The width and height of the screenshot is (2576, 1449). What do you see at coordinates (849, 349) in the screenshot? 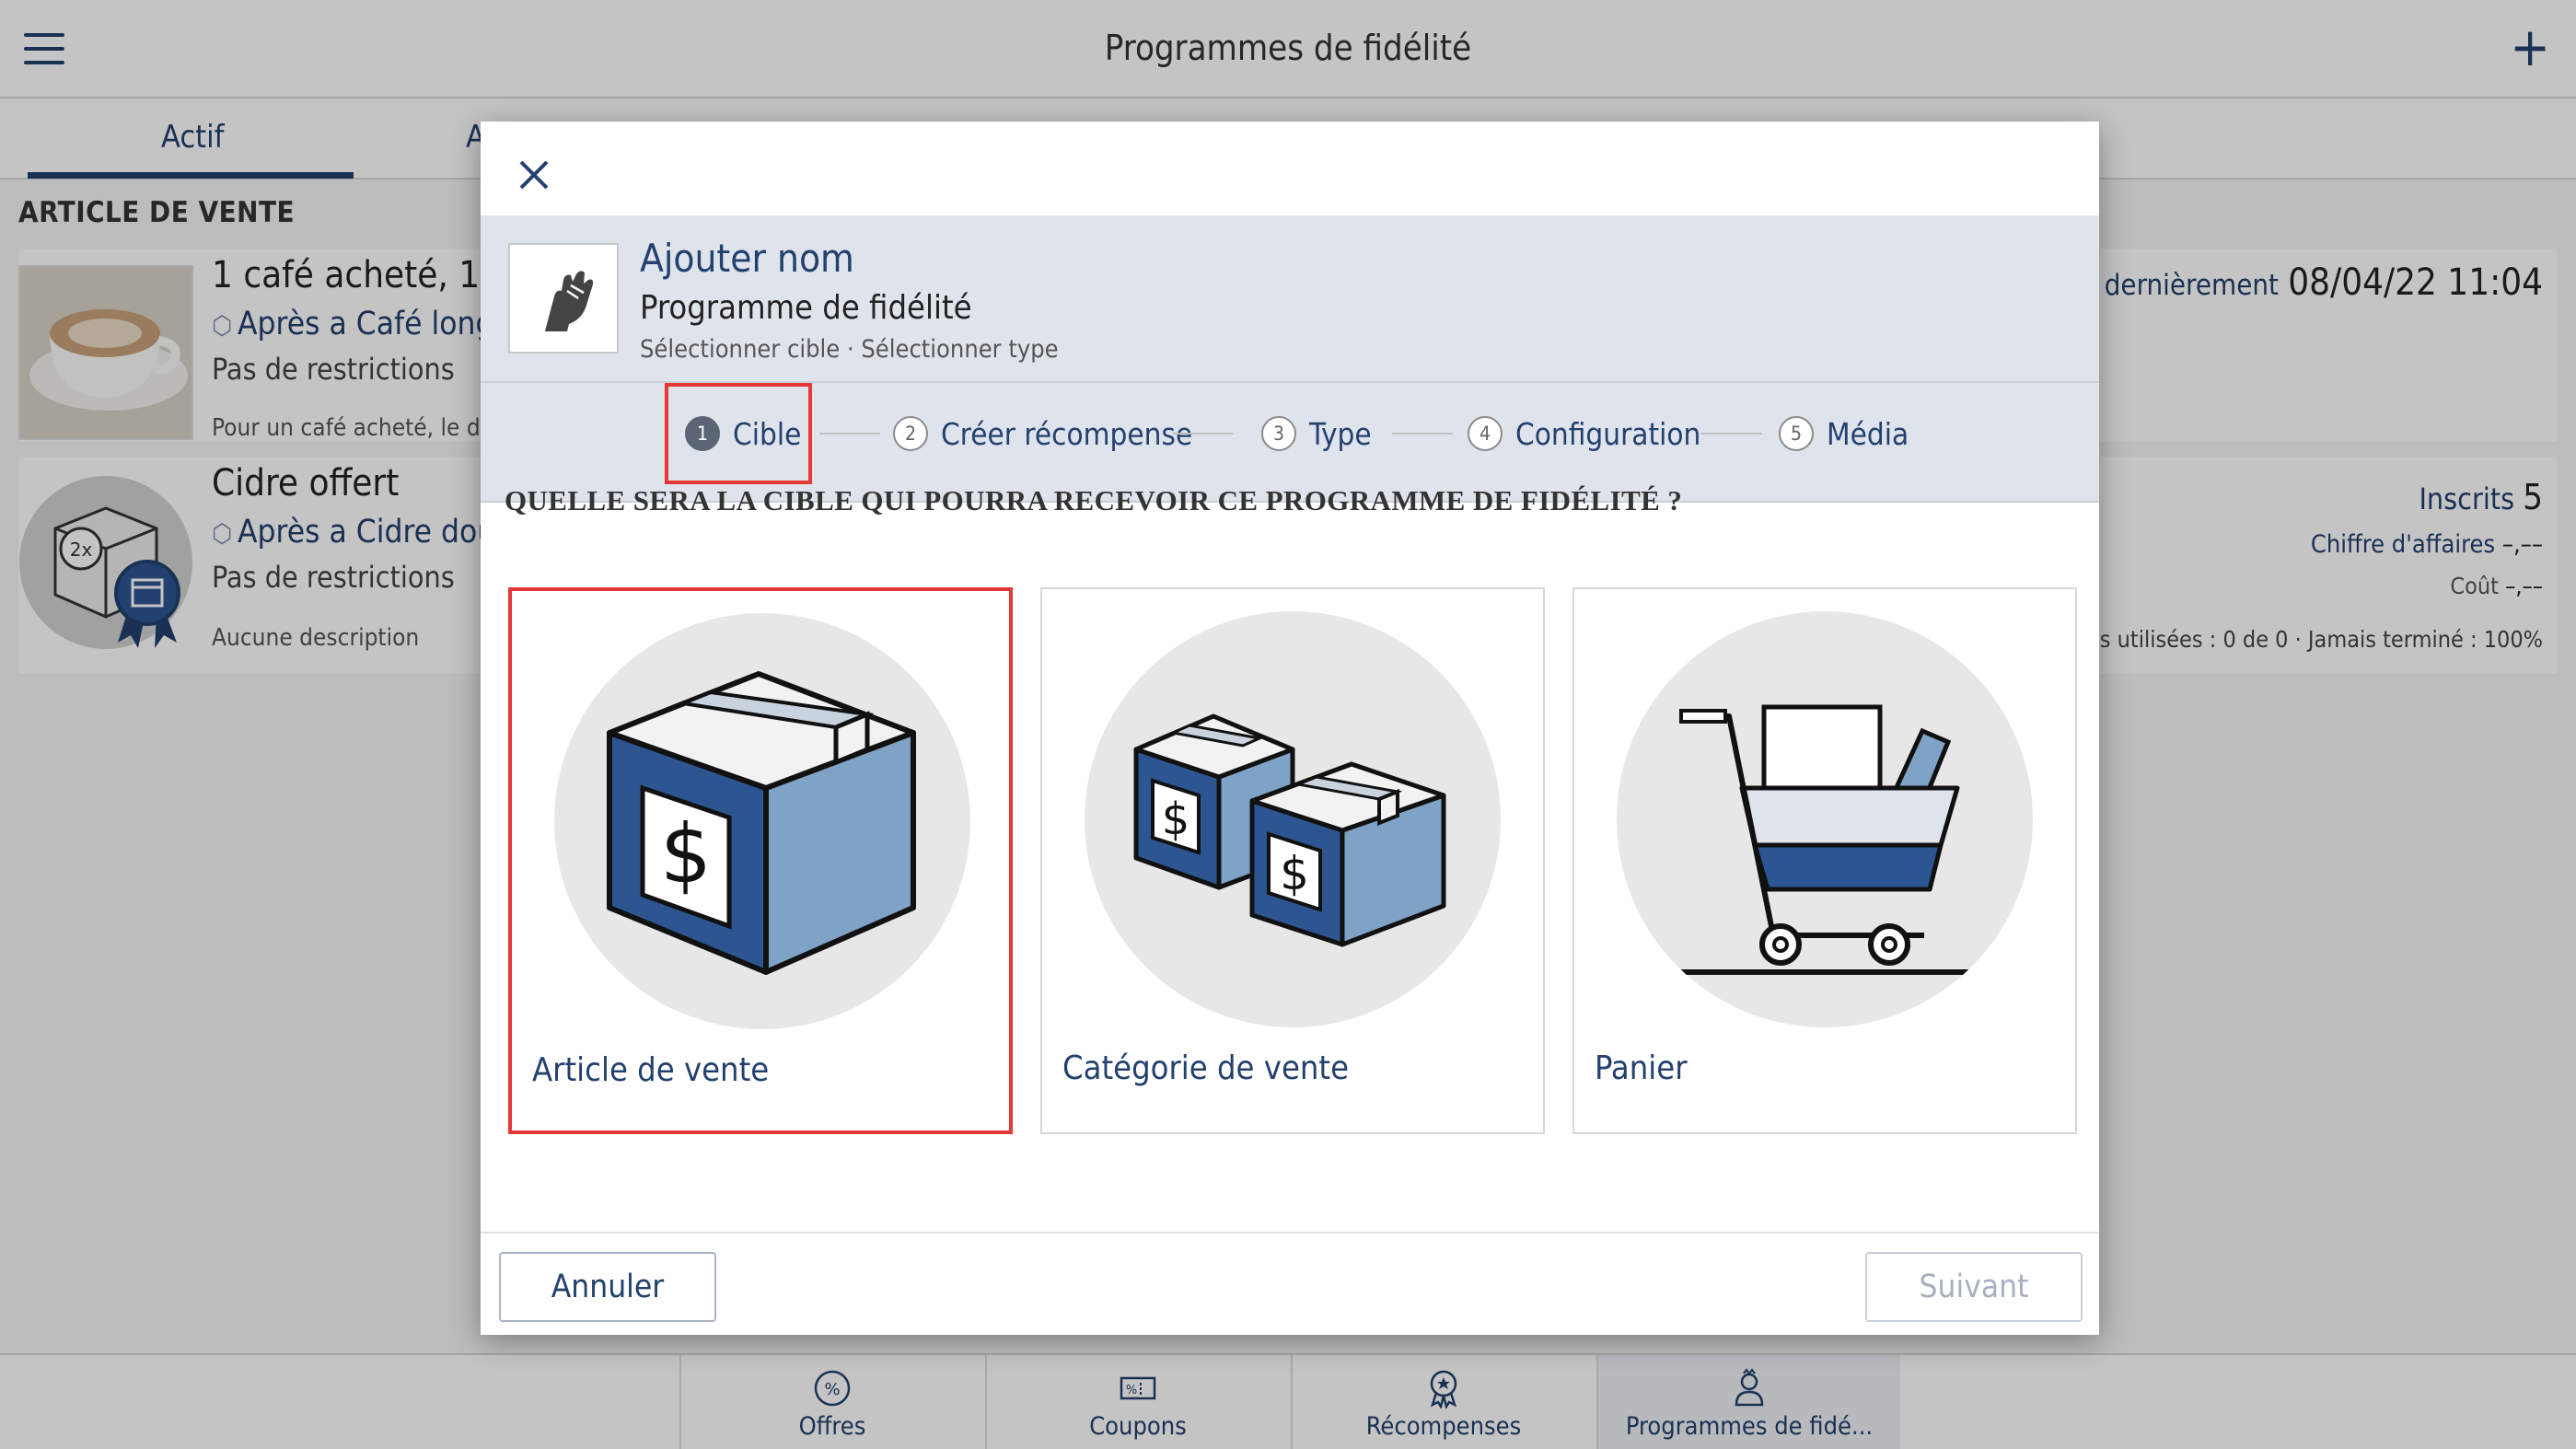
I see `breadcrumb: Sélectionner cible · Sélectionner type` at bounding box center [849, 349].